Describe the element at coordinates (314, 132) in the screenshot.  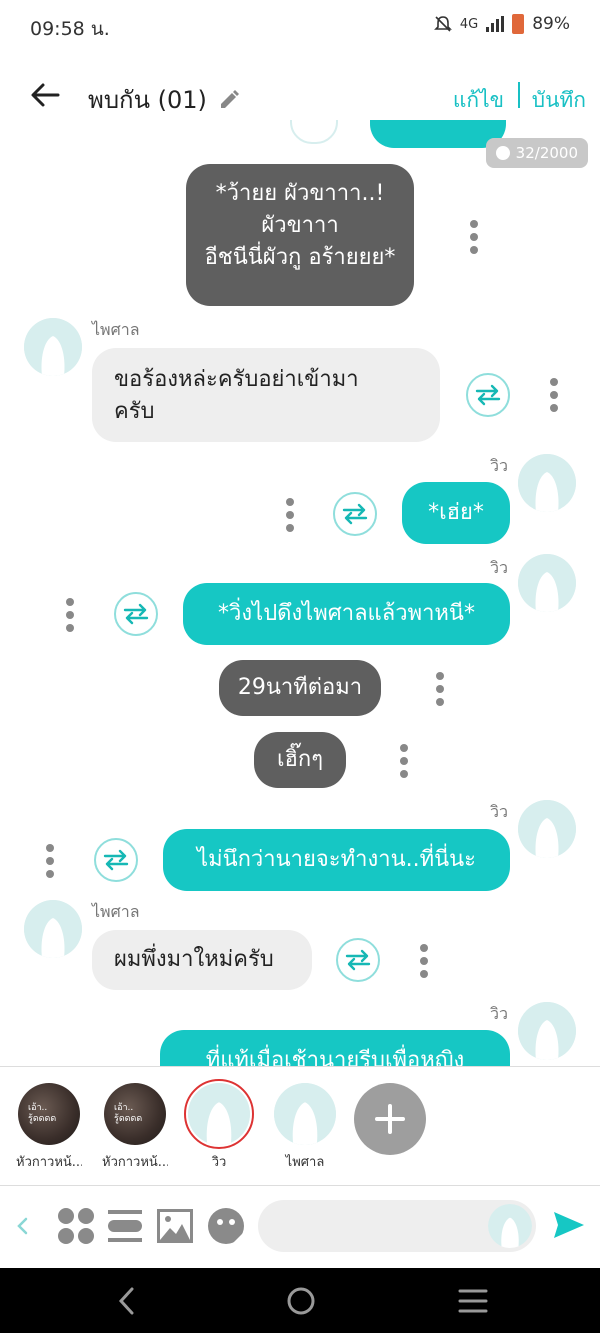
I see `avatar` at that location.